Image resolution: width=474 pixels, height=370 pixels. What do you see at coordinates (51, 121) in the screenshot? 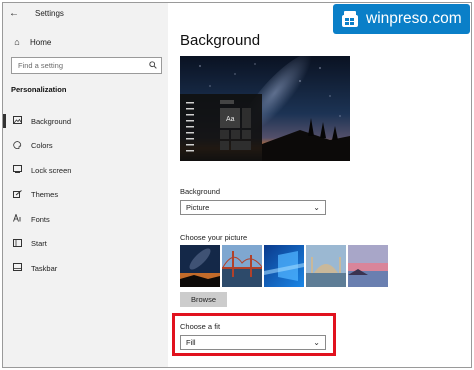
I see `sidebar-item-label: Background` at bounding box center [51, 121].